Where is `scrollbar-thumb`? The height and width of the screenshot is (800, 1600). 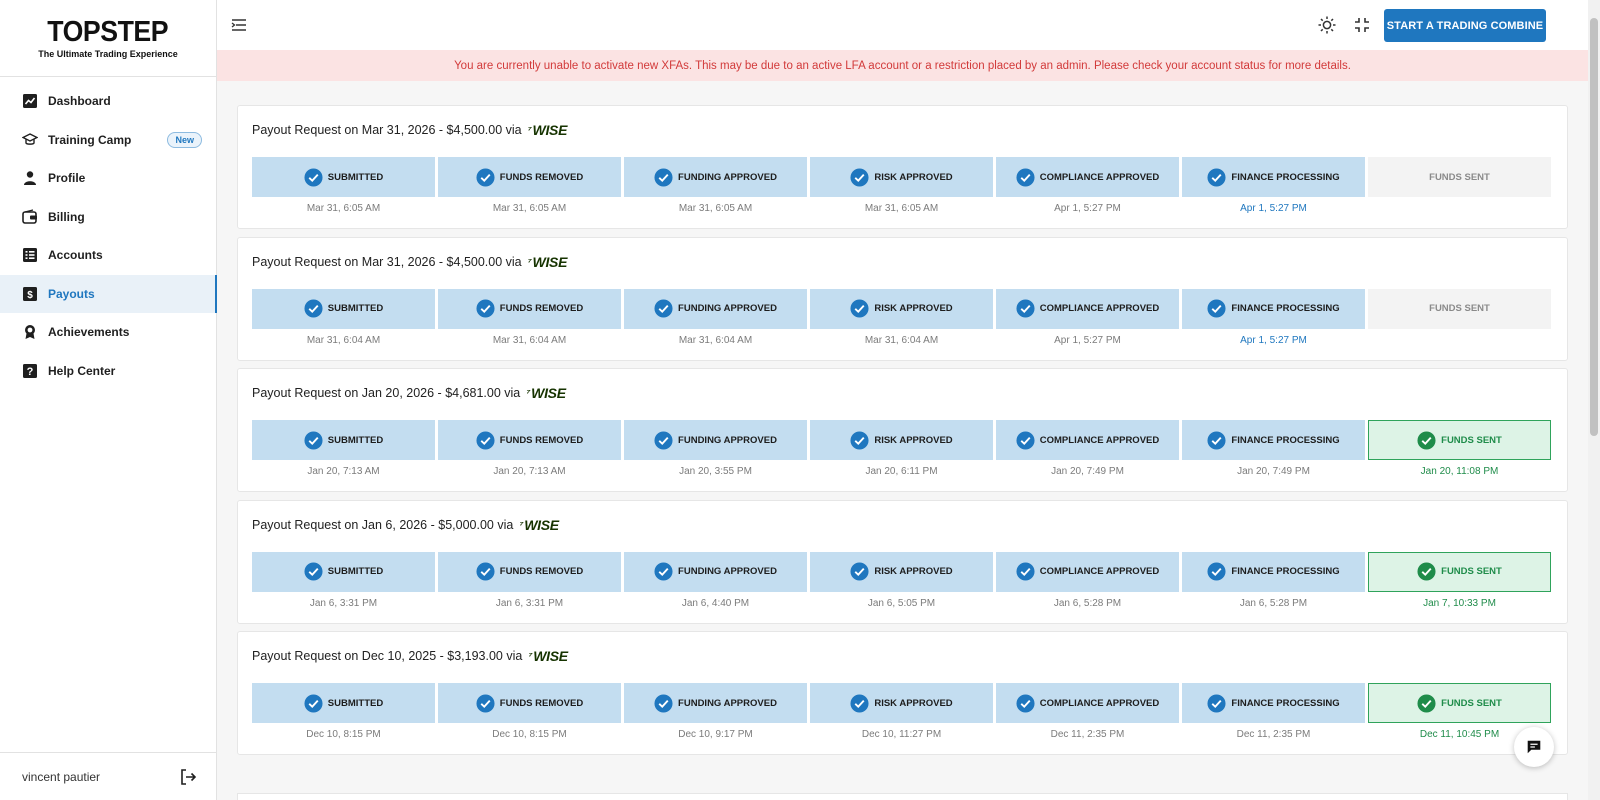 scrollbar-thumb is located at coordinates (1594, 227).